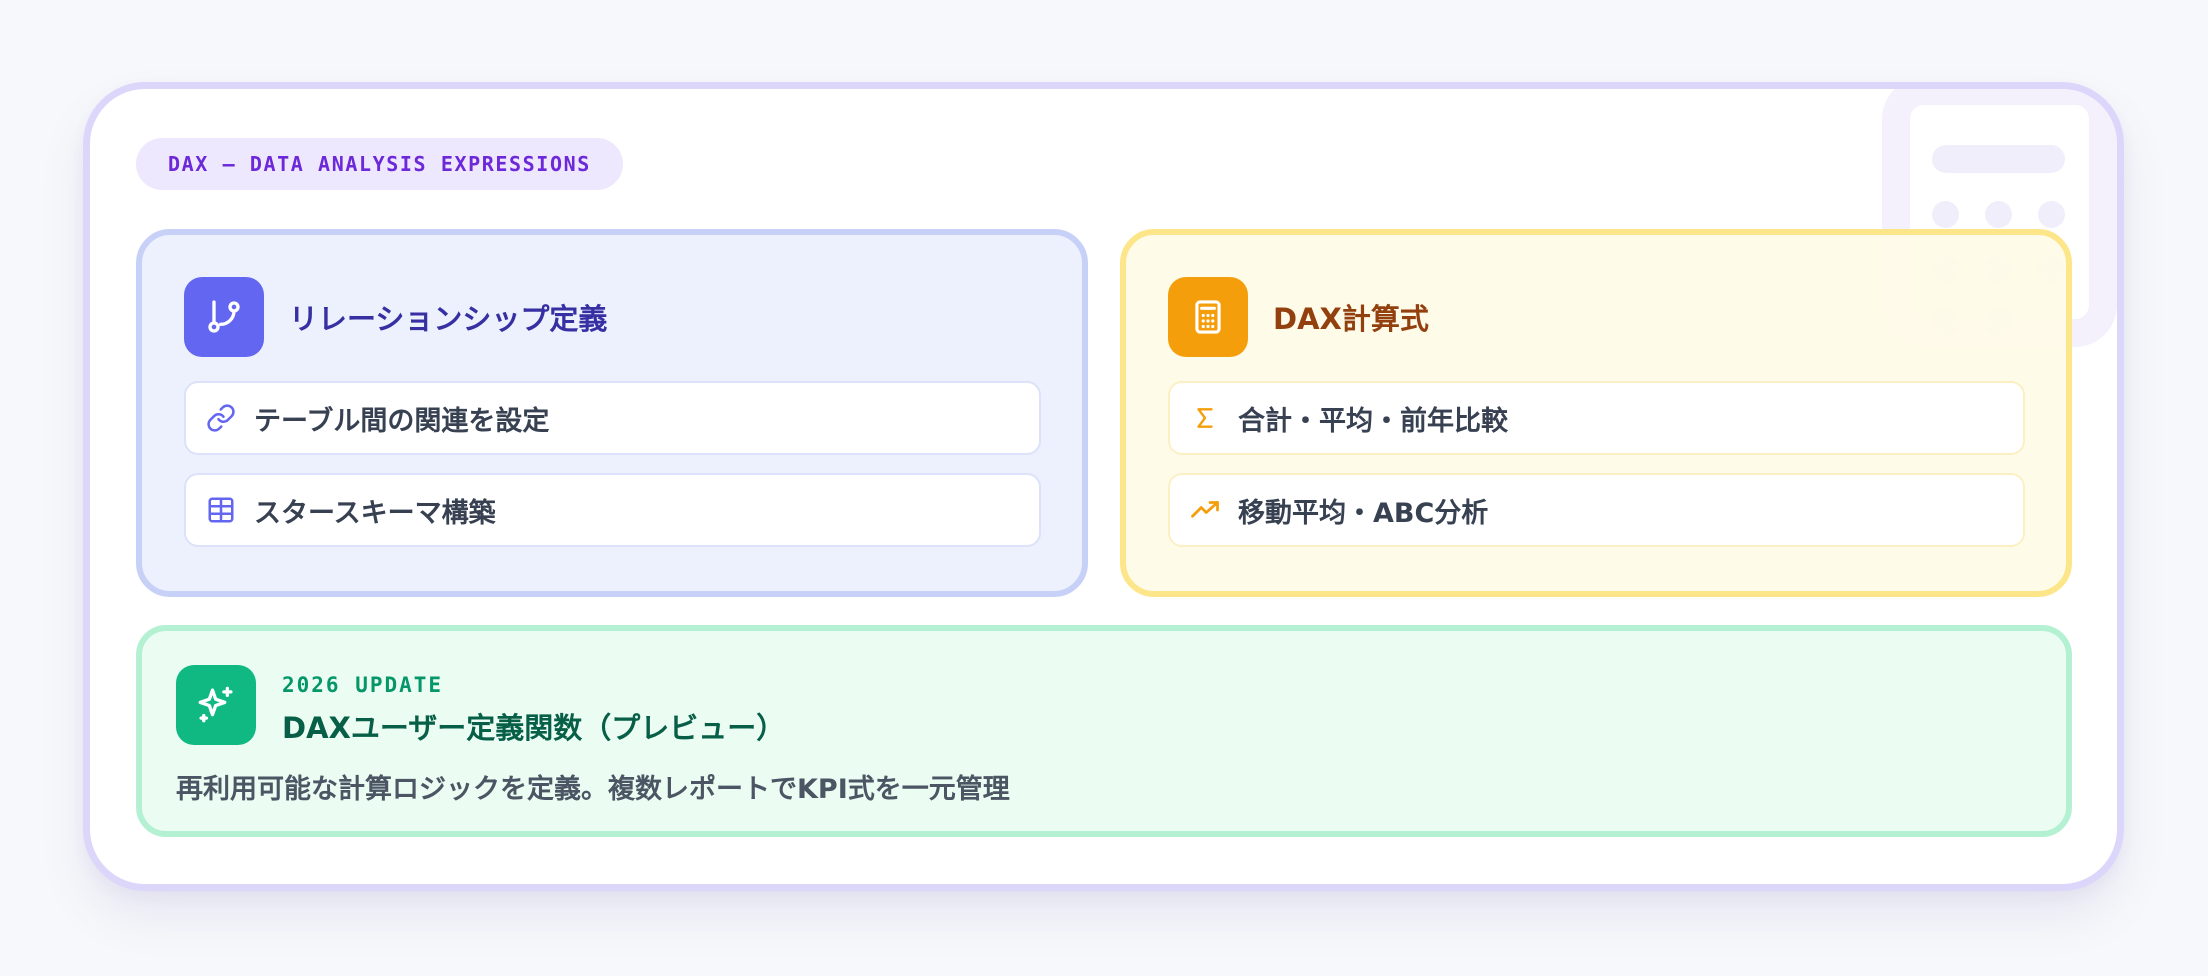 Image resolution: width=2208 pixels, height=976 pixels. What do you see at coordinates (448, 319) in the screenshot?
I see `relationship-card-title: リレーションシップ定義` at bounding box center [448, 319].